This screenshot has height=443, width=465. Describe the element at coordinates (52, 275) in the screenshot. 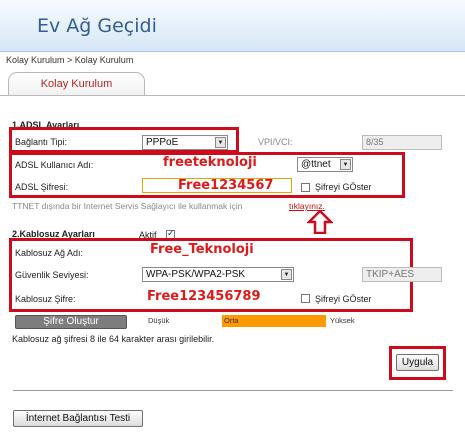

I see `security-label: Güvenlik Seviyesi:` at that location.